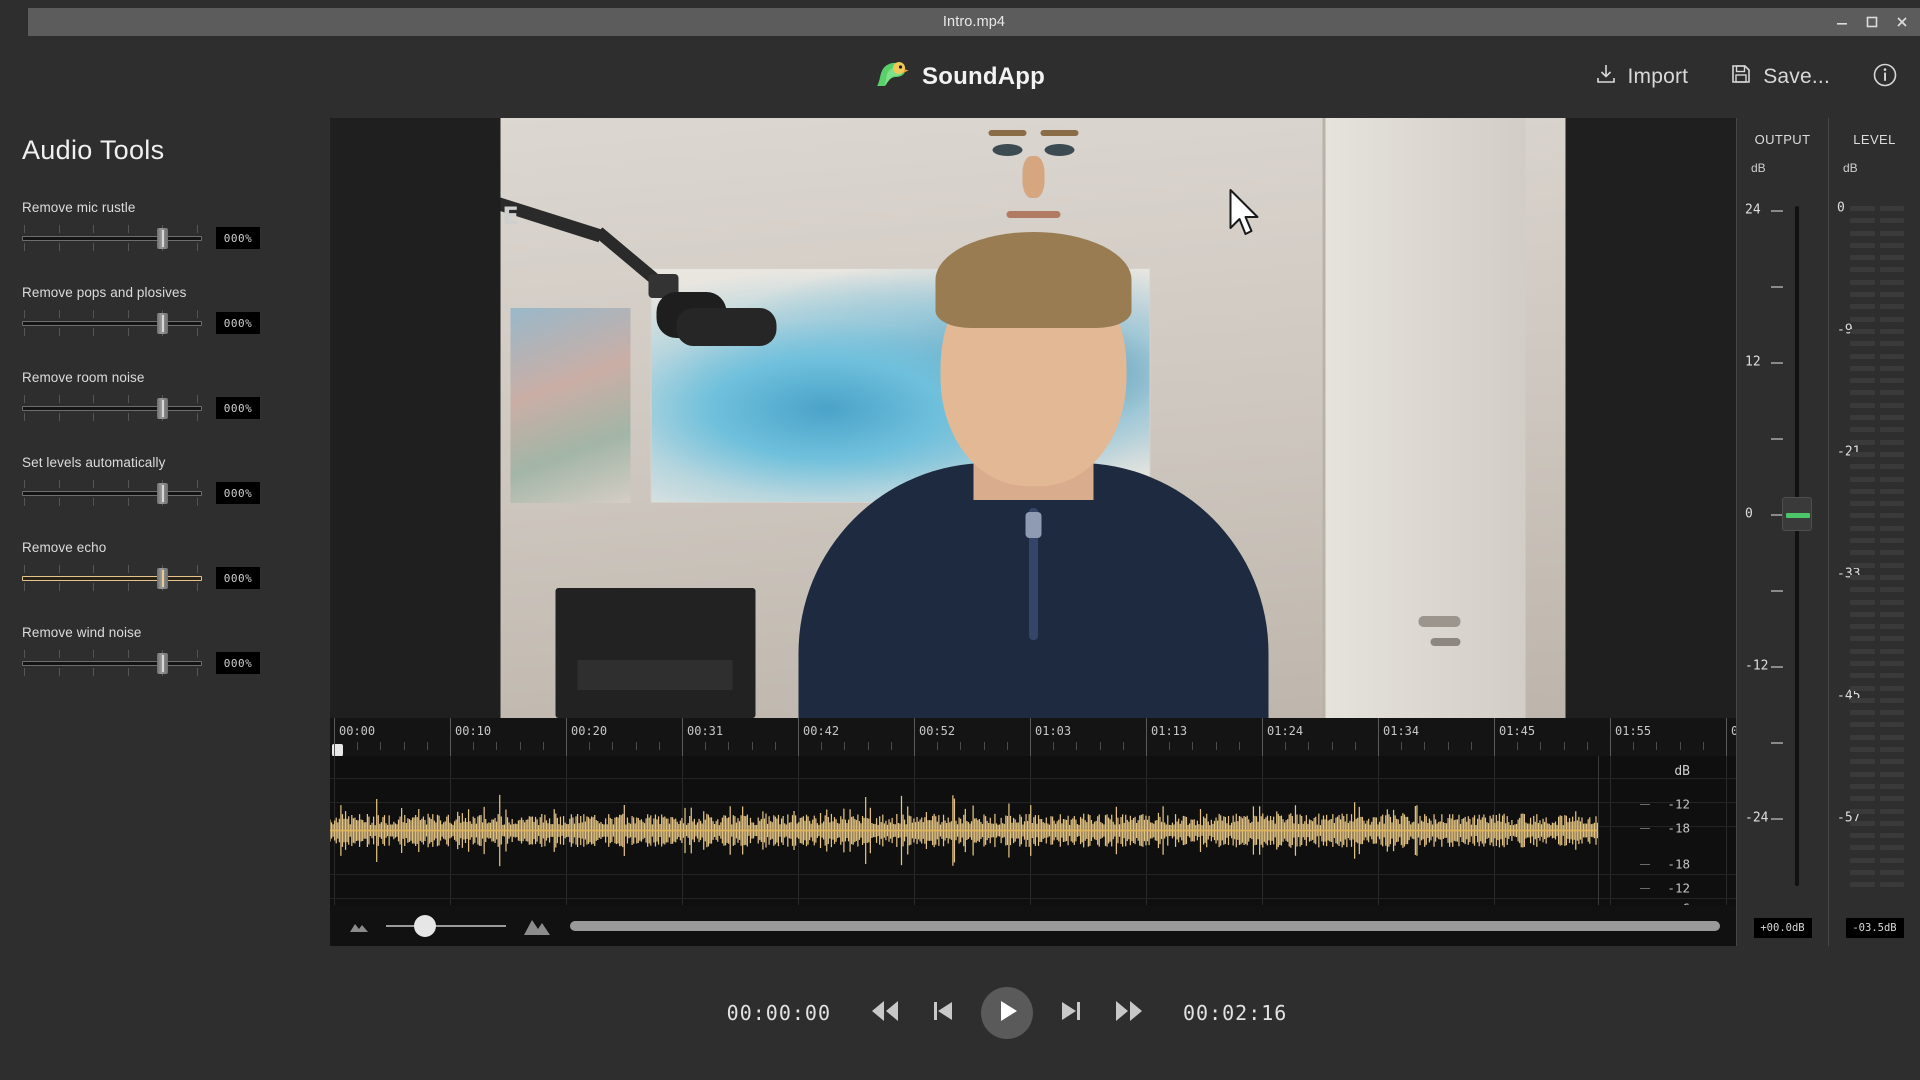 The width and height of the screenshot is (1920, 1080). Describe the element at coordinates (1753, 362) in the screenshot. I see `output-scale-label: 12` at that location.